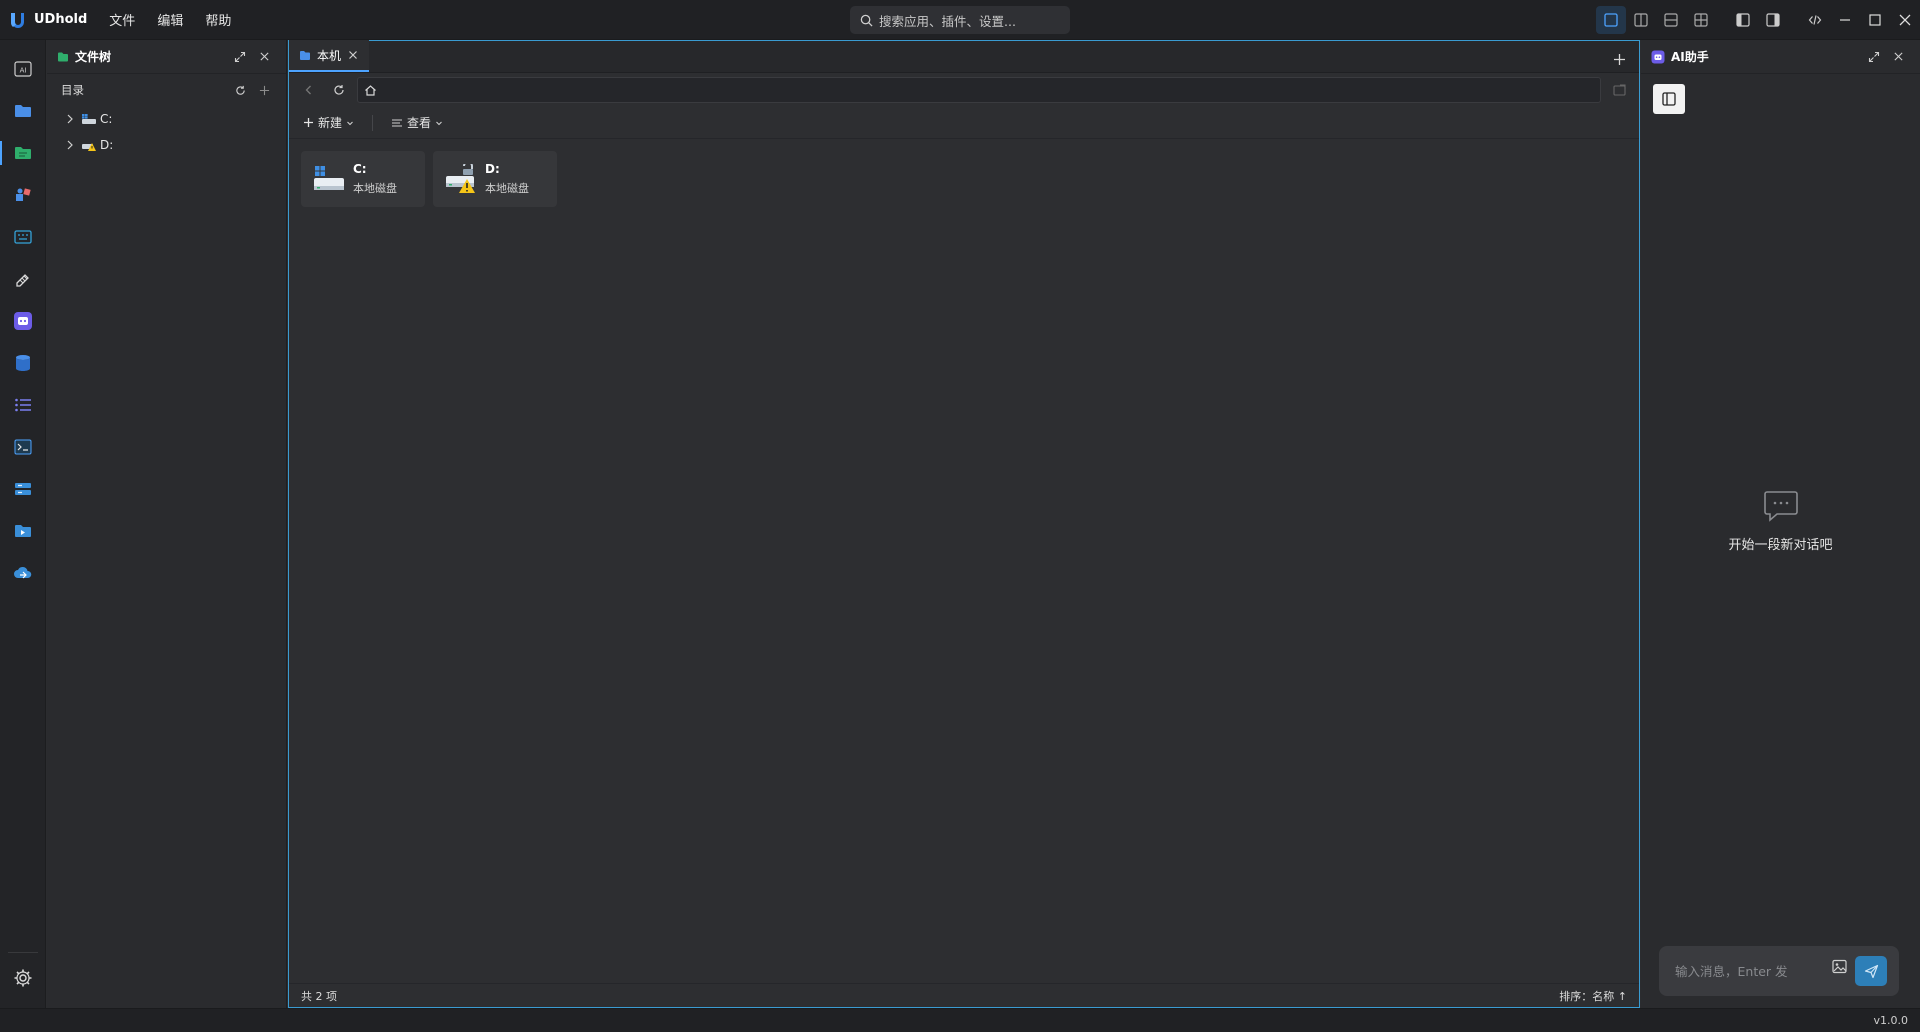  I want to click on file-tree-header: 文件树, so click(166, 57).